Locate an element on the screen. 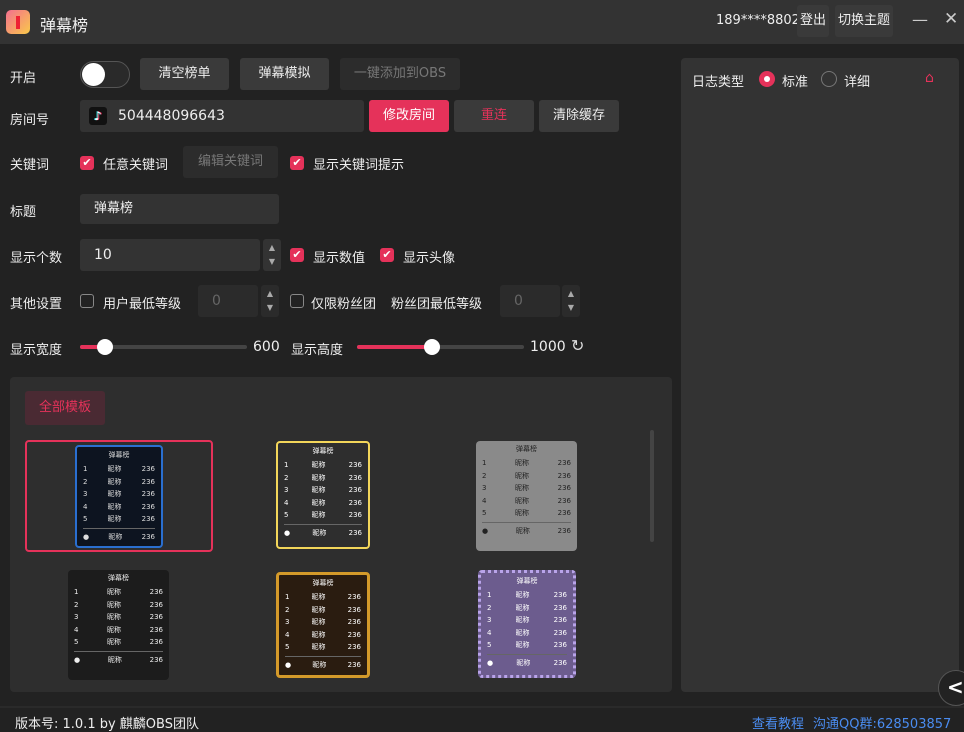 The height and width of the screenshot is (732, 964). template-card-3: 弹幕榜 1 昵称 236 2 昵称 236 3 昵称 236 4 昵称 236 5 昵称 236 ● 昵称 236 is located at coordinates (526, 496).